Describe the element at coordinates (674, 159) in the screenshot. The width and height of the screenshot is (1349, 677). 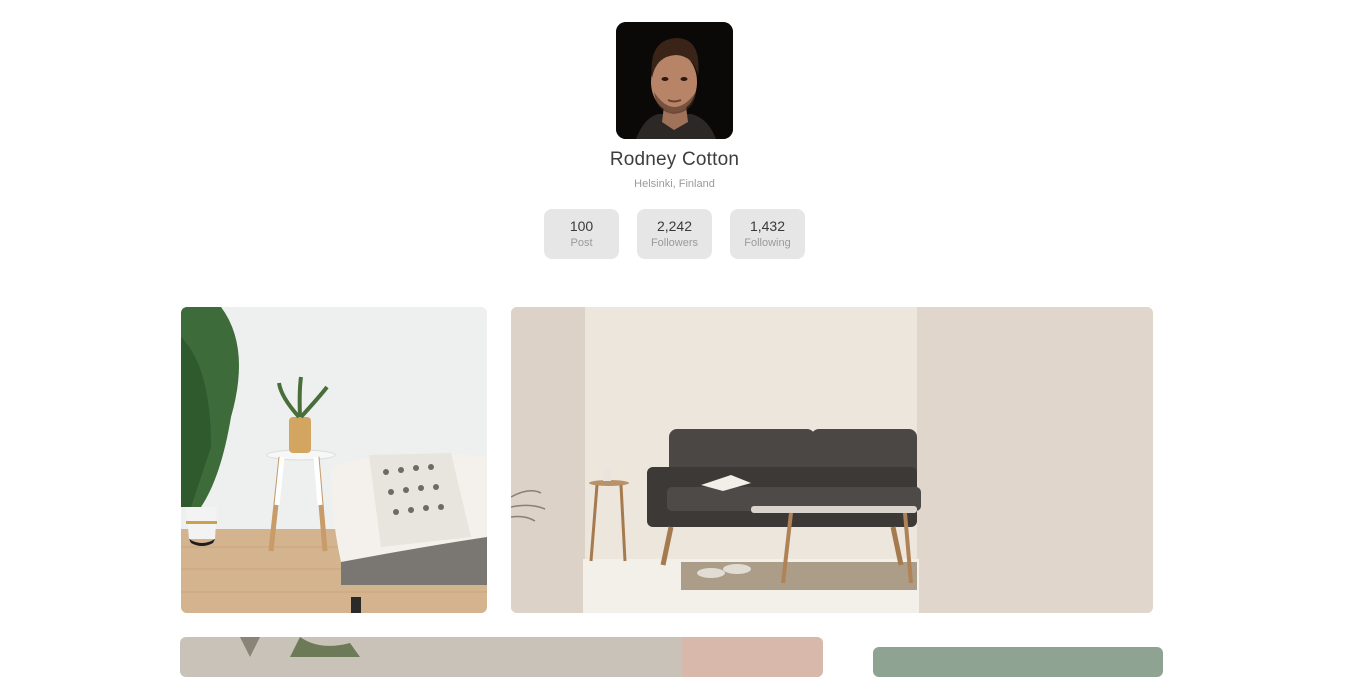
I see `profile-name: Rodney Cotton` at that location.